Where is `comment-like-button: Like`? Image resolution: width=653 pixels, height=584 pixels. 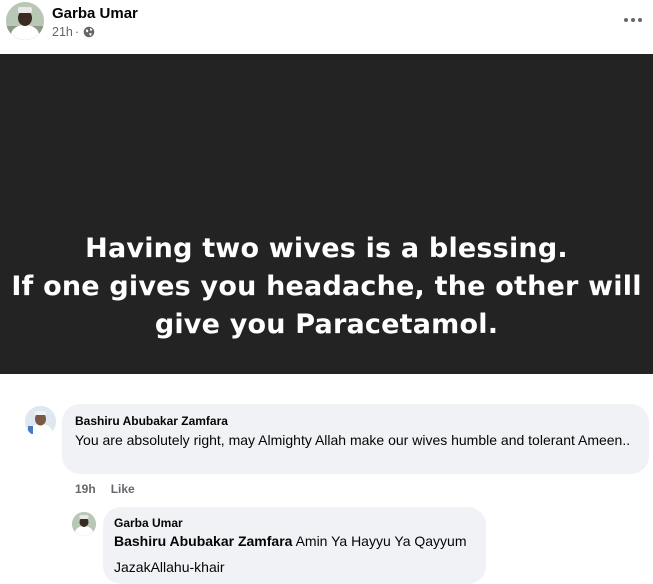 comment-like-button: Like is located at coordinates (123, 489).